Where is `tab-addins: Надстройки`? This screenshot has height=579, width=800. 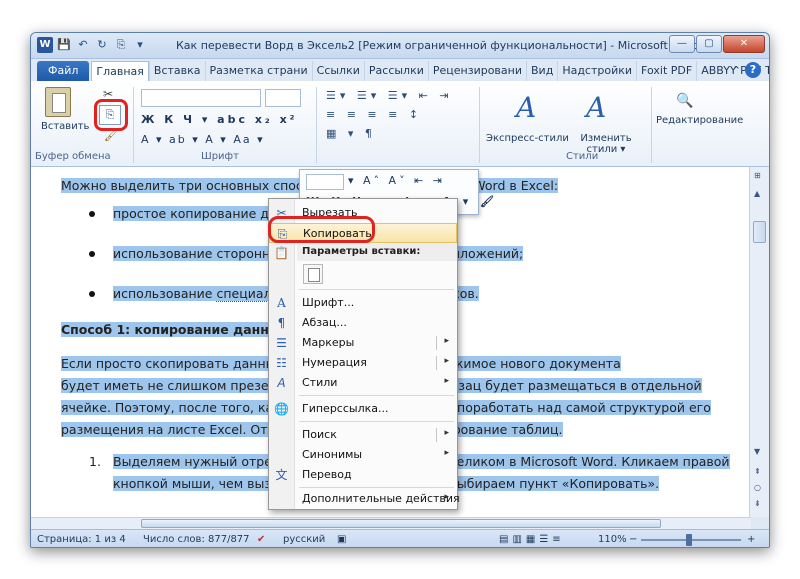
tab-addins: Надстройки is located at coordinates (596, 71).